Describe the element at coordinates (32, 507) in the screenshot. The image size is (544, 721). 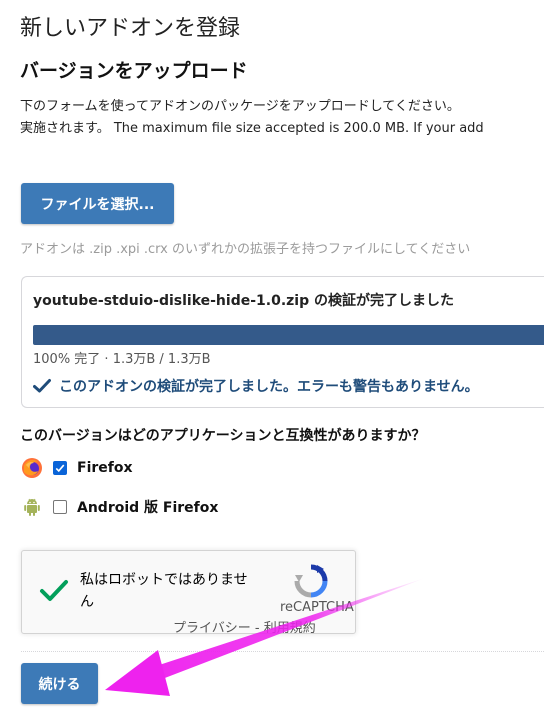
I see `android-icon` at that location.